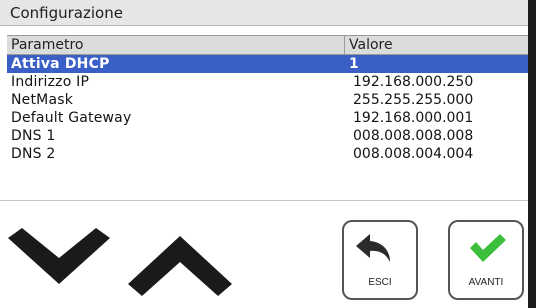 This screenshot has height=308, width=536. I want to click on column-header-parameter: Parametro, so click(47, 45).